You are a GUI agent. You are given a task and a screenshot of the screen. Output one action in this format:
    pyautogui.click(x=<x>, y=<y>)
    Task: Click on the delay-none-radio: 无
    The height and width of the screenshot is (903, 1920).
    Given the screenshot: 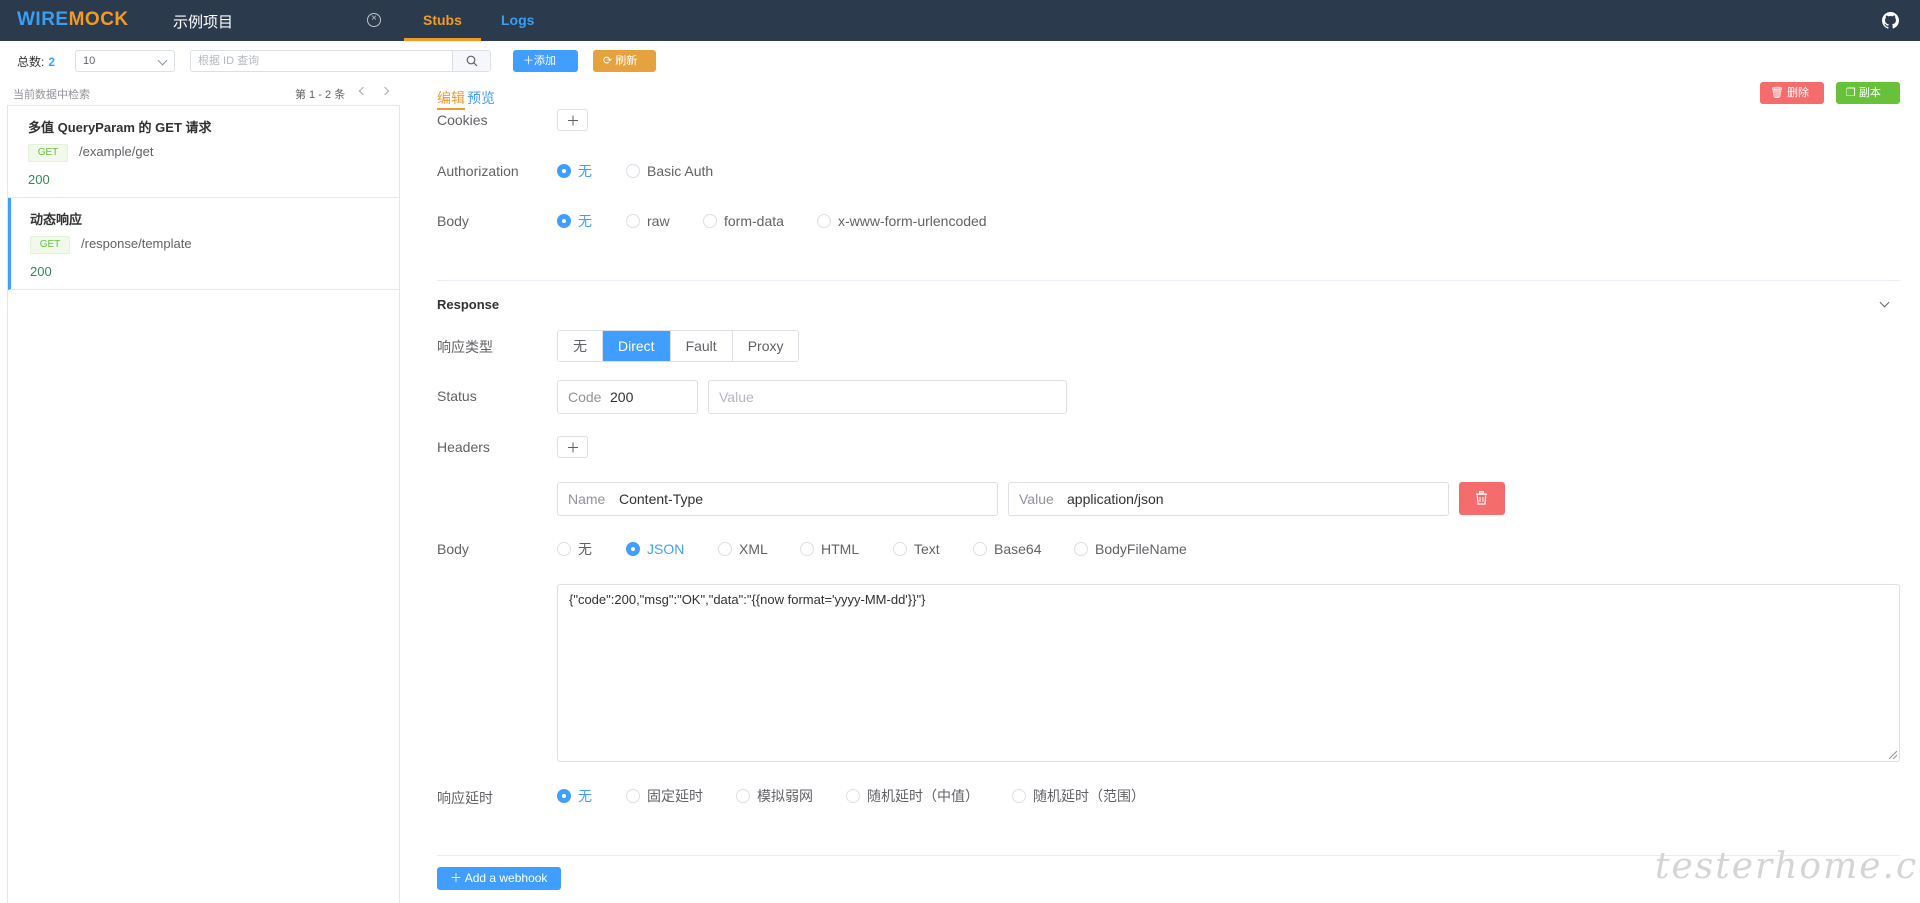 What is the action you would take?
    pyautogui.click(x=574, y=796)
    